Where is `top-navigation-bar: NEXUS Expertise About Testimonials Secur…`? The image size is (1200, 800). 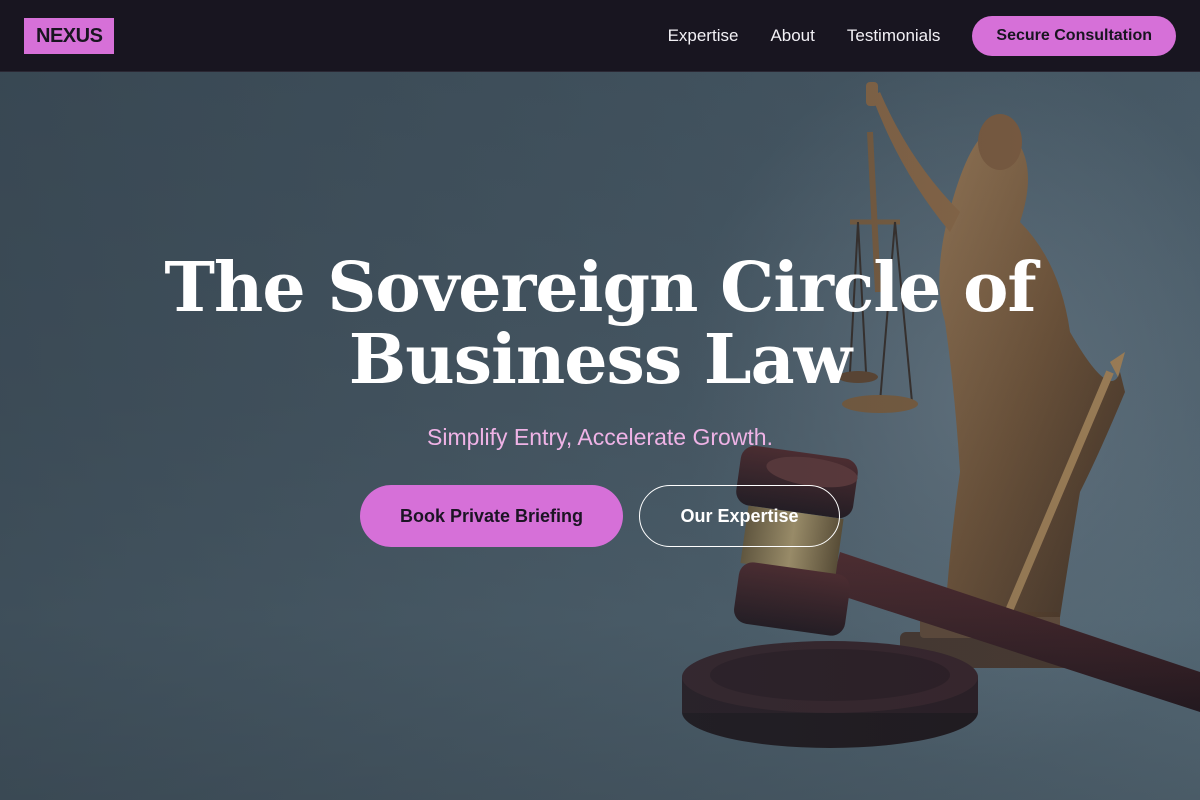
top-navigation-bar: NEXUS Expertise About Testimonials Secur… is located at coordinates (600, 36).